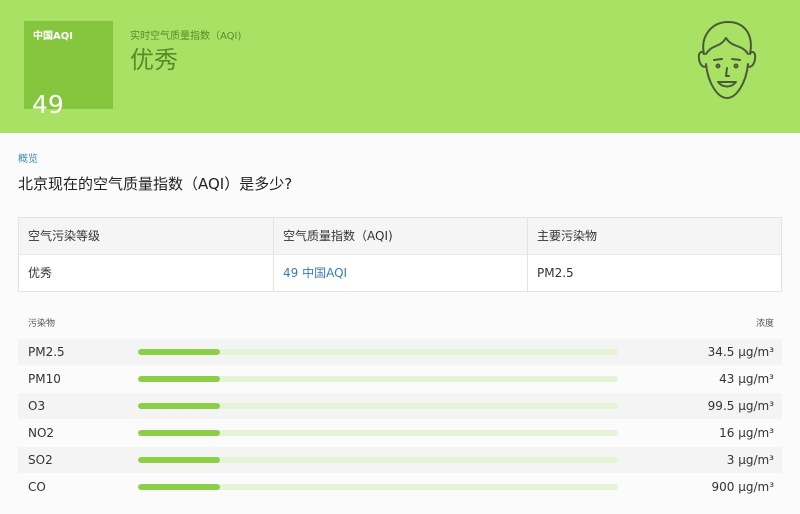 The image size is (800, 514). What do you see at coordinates (37, 487) in the screenshot?
I see `pollutant-name: CO` at bounding box center [37, 487].